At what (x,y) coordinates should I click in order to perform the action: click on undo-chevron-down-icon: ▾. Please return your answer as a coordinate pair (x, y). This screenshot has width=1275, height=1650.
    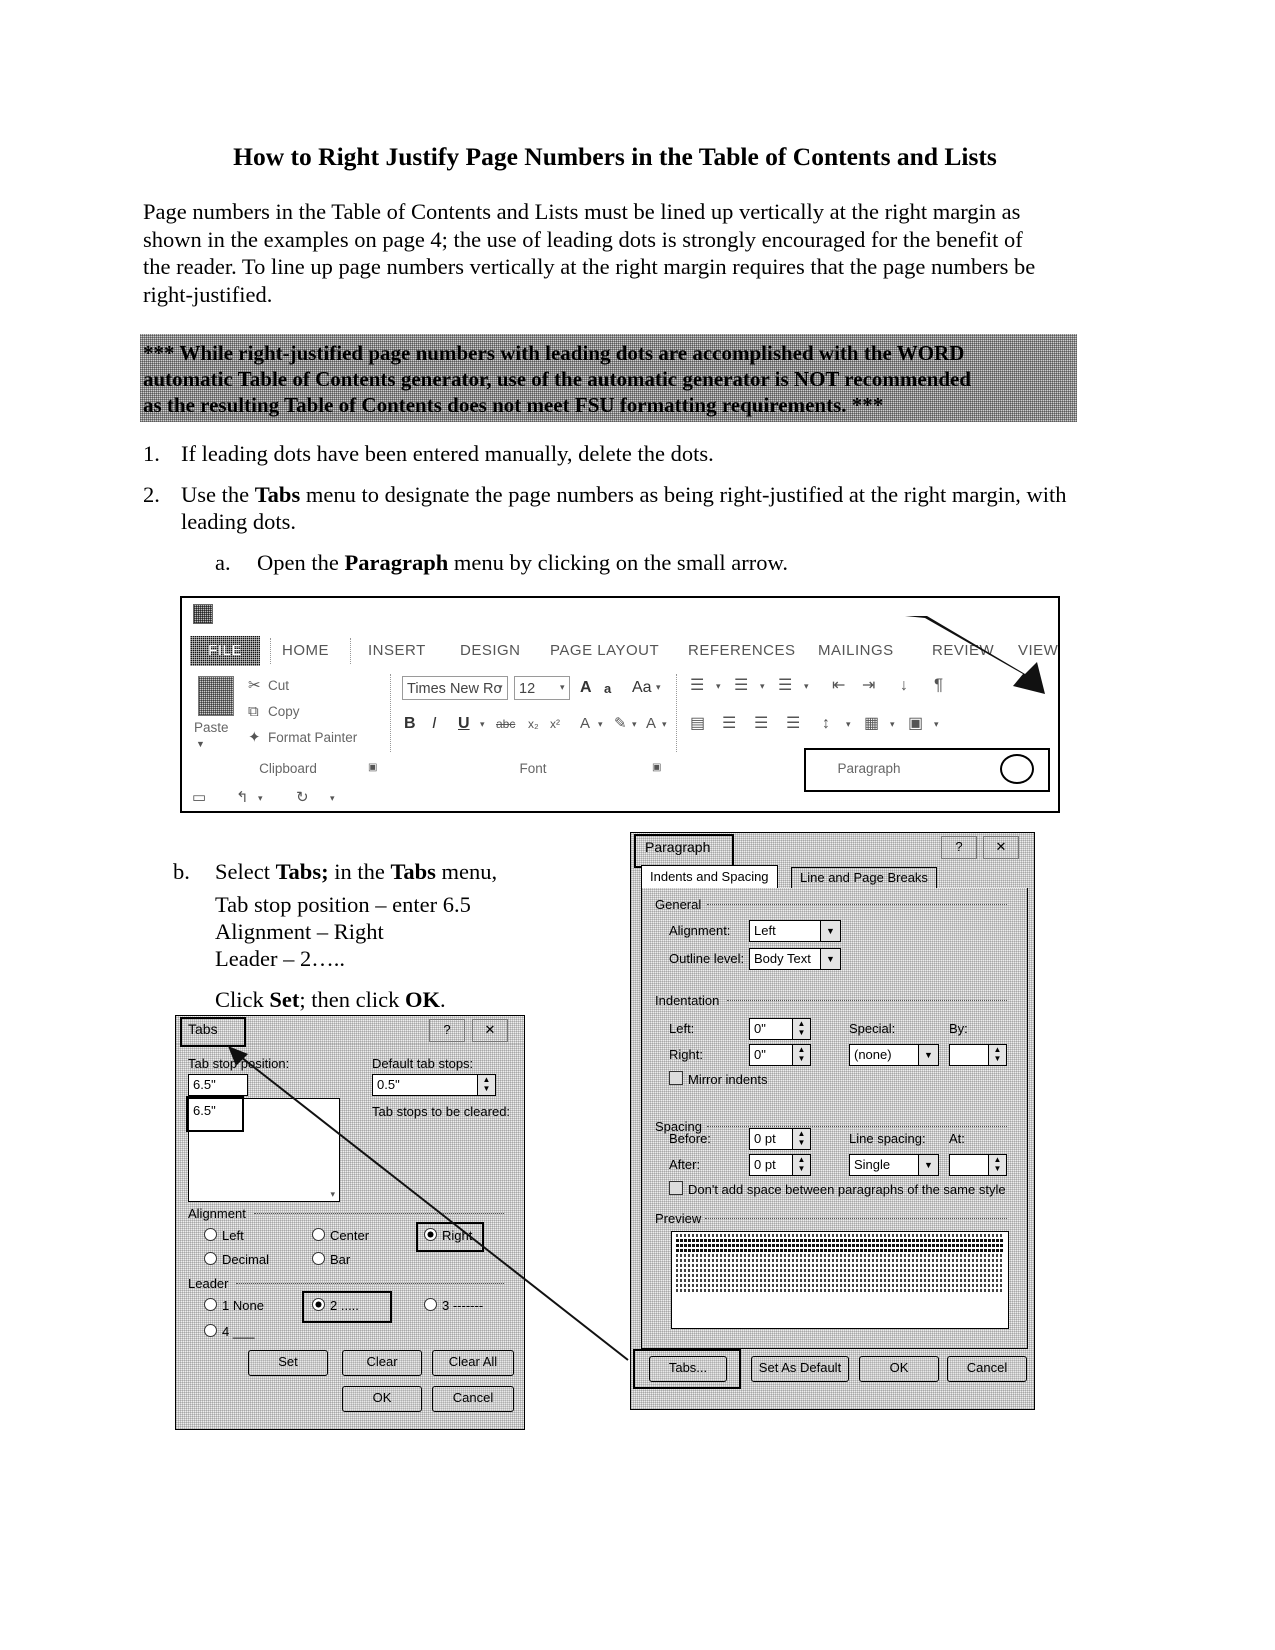
    Looking at the image, I should click on (260, 798).